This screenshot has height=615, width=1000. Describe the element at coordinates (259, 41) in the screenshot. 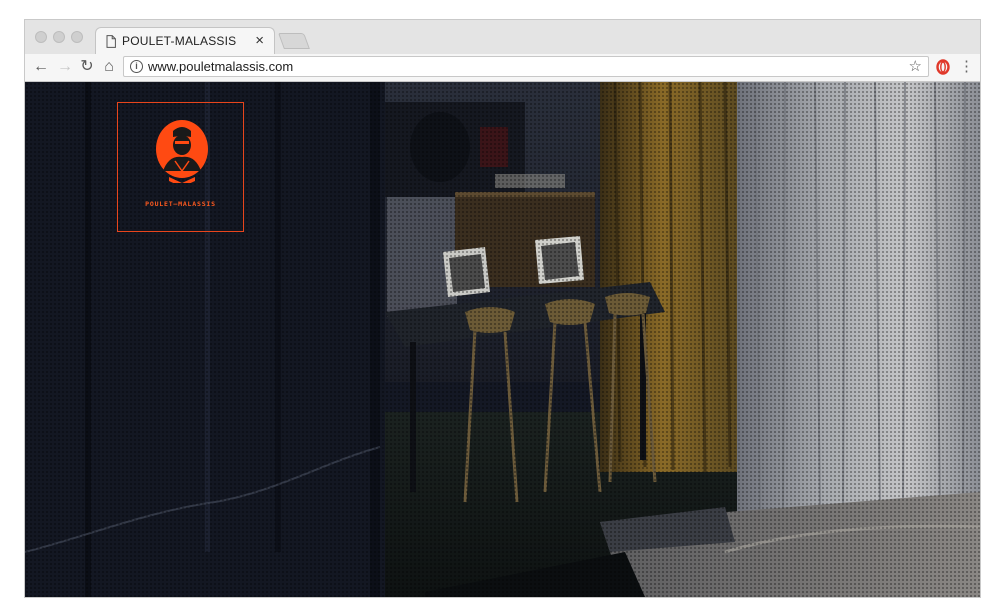

I see `close-tab-icon: ×` at that location.